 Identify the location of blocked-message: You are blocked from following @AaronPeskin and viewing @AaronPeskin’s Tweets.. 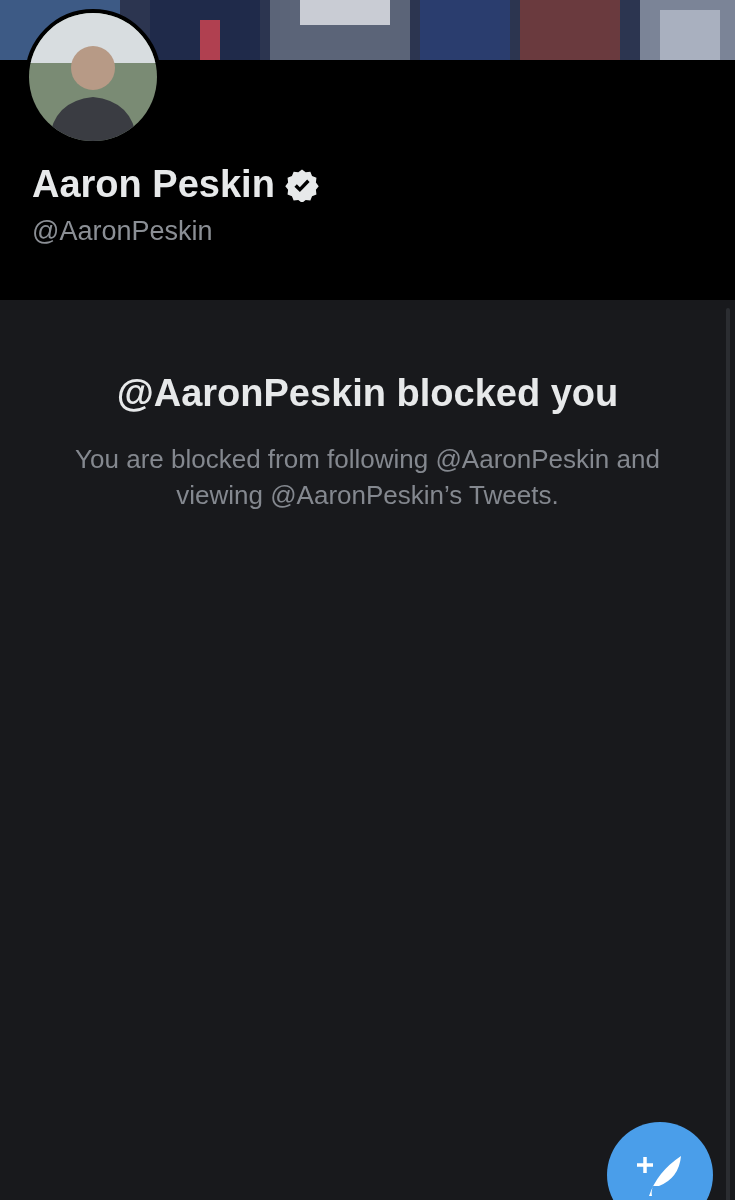
(367, 477).